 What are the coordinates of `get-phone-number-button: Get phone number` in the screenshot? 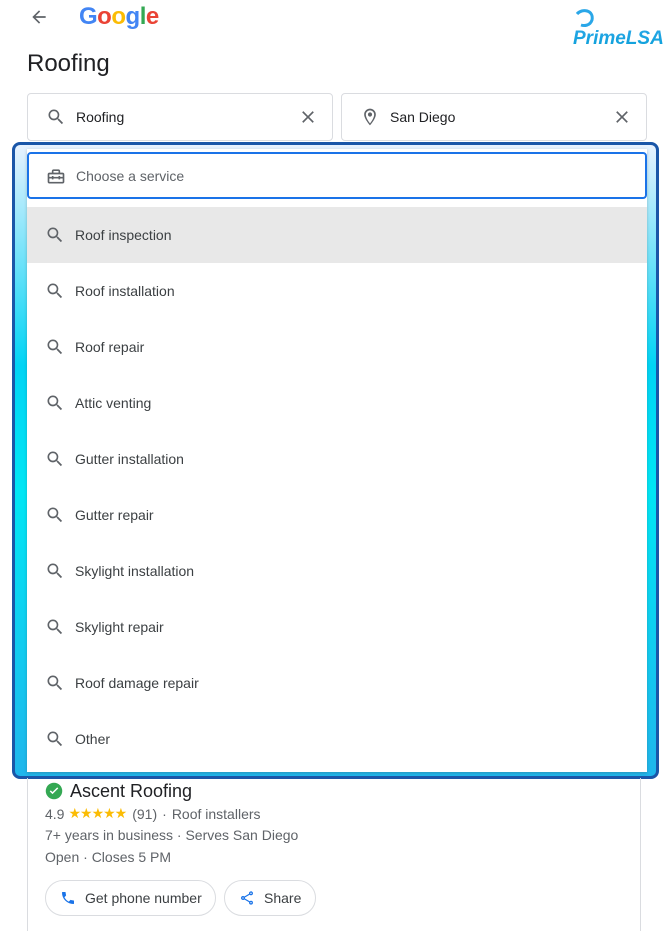 It's located at (130, 898).